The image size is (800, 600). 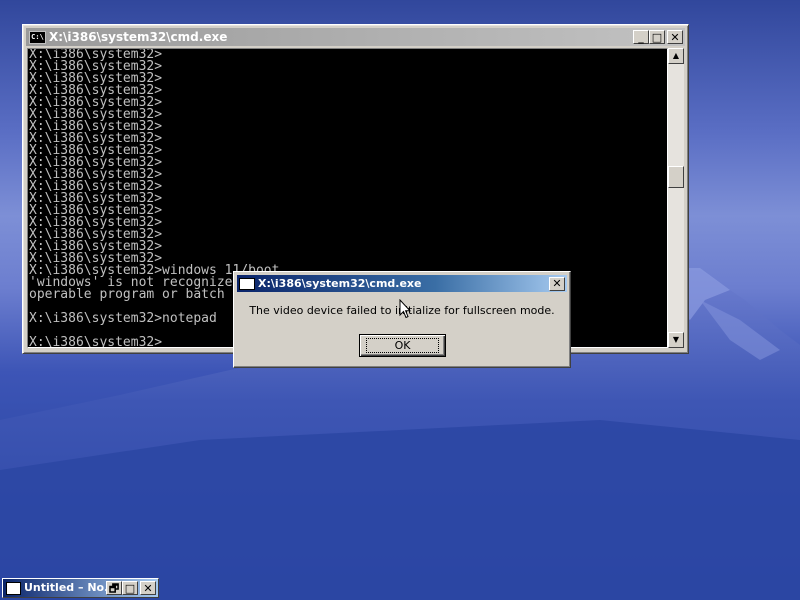 I want to click on cmd-app-icon: C:\, so click(x=37, y=37).